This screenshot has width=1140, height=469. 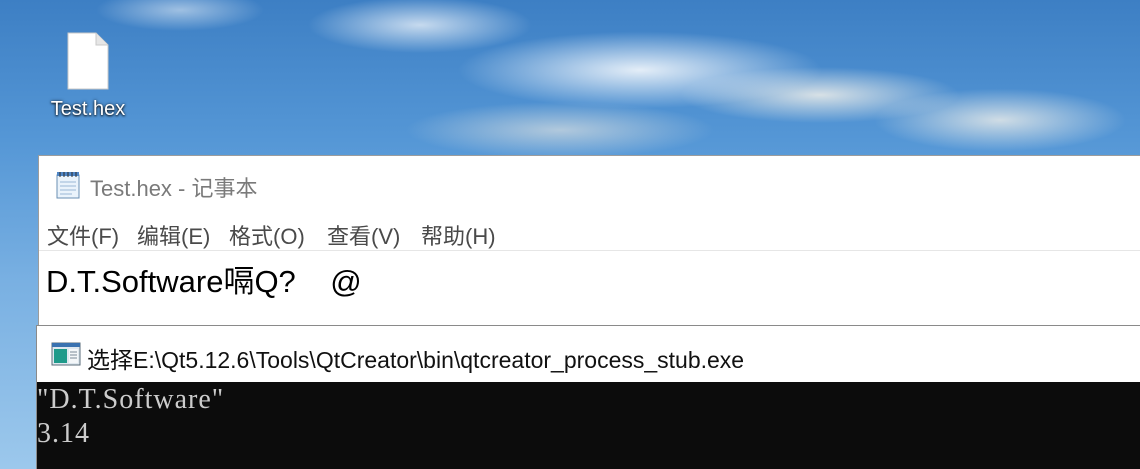 I want to click on desktop-file-test-hex: Test.hex, so click(x=88, y=75).